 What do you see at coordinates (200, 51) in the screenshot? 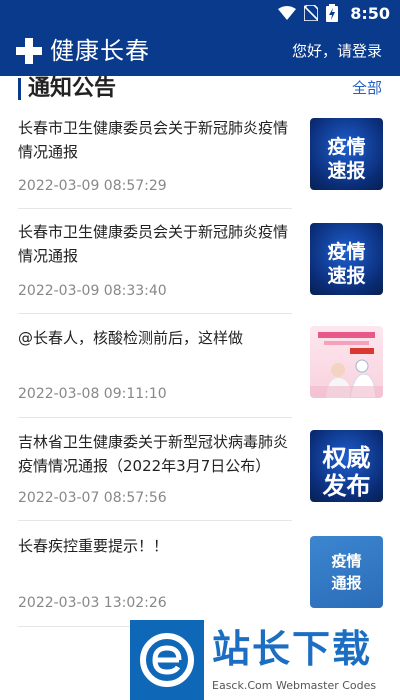
I see `app-bar: 健康长春 您好，请登录` at bounding box center [200, 51].